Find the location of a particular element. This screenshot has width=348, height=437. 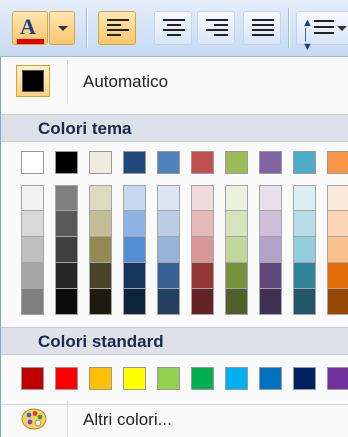

font-color-dropdown-button is located at coordinates (62, 28).